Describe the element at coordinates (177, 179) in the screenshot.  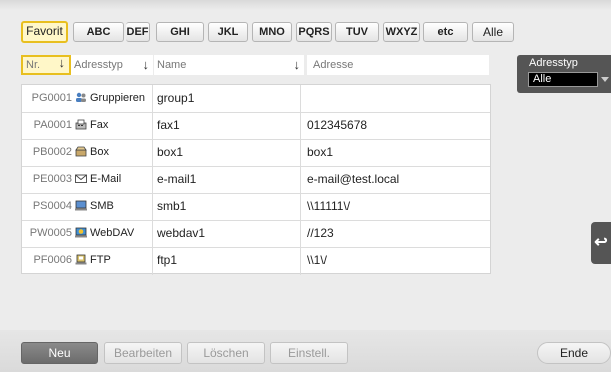
I see `row-name: e-mail1` at that location.